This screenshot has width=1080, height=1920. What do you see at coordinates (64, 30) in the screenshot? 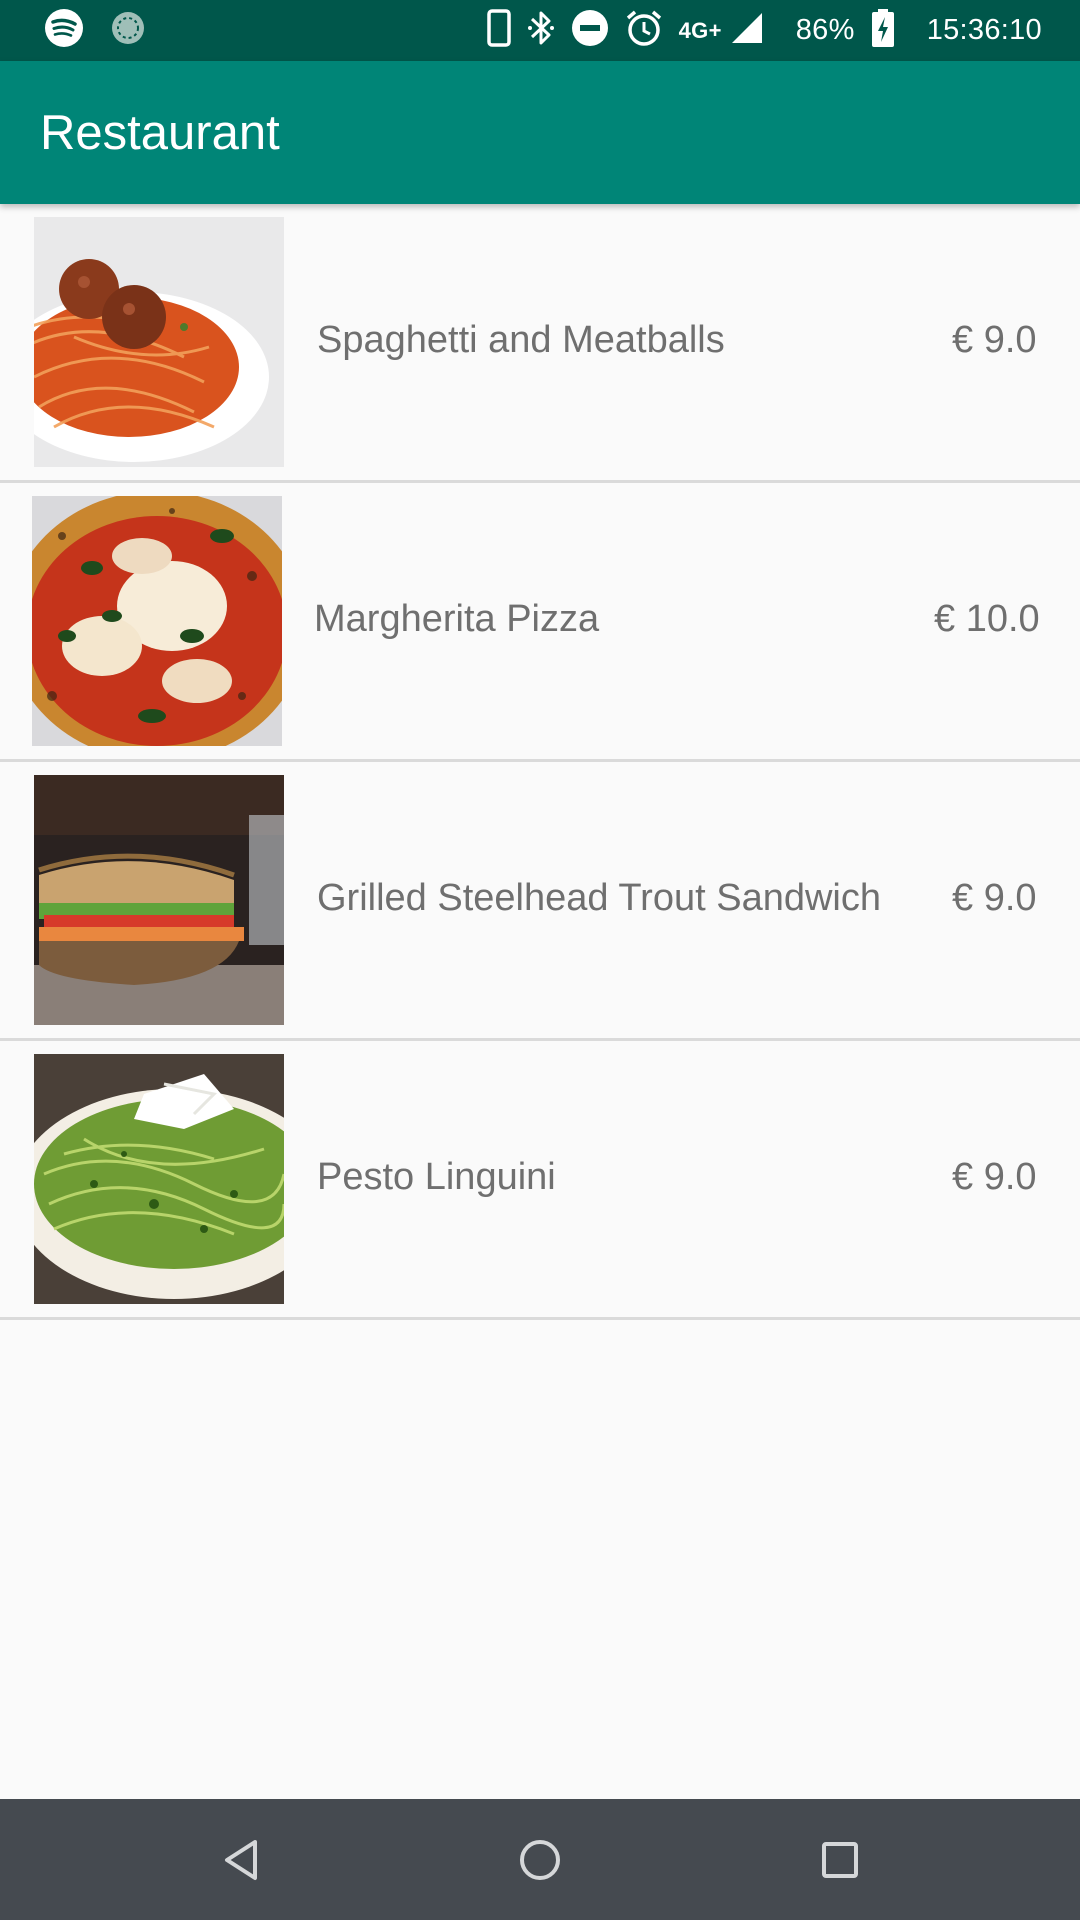
I see `spotify-icon` at bounding box center [64, 30].